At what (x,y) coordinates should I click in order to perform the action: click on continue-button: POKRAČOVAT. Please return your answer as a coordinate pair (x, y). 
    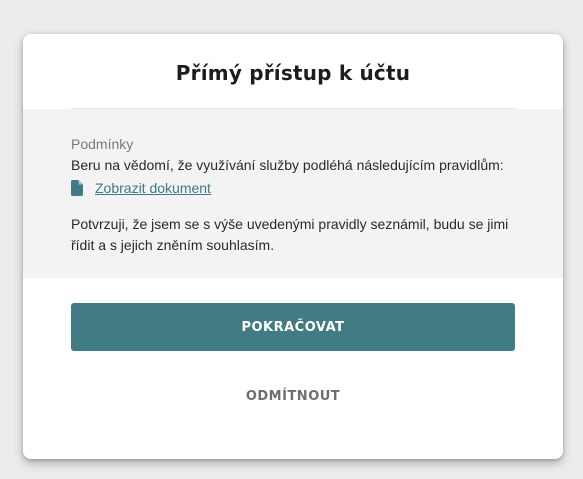
    Looking at the image, I should click on (293, 327).